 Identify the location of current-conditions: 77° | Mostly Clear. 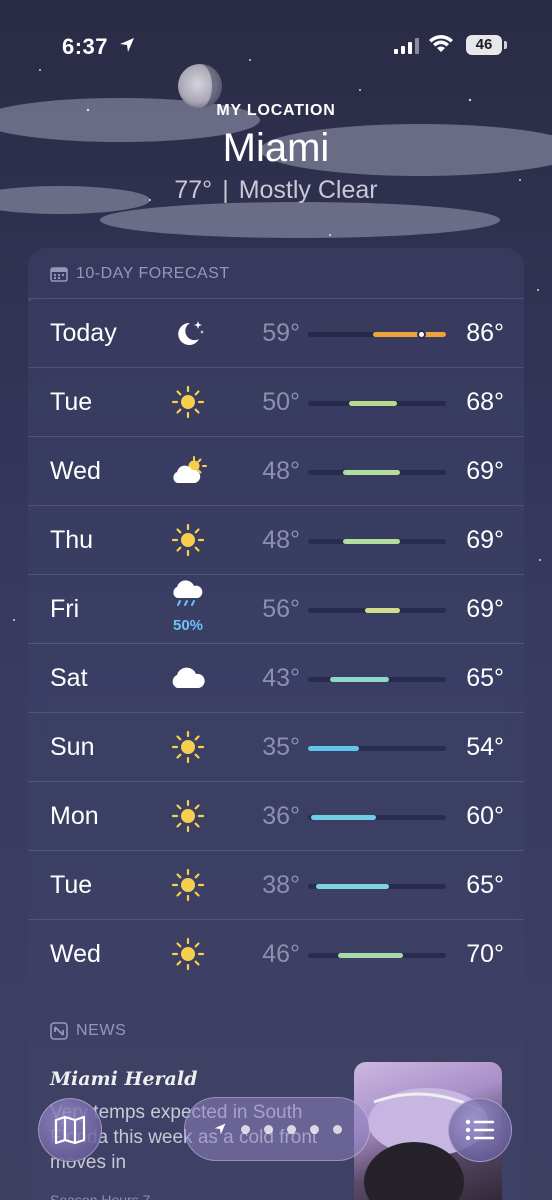
(276, 190).